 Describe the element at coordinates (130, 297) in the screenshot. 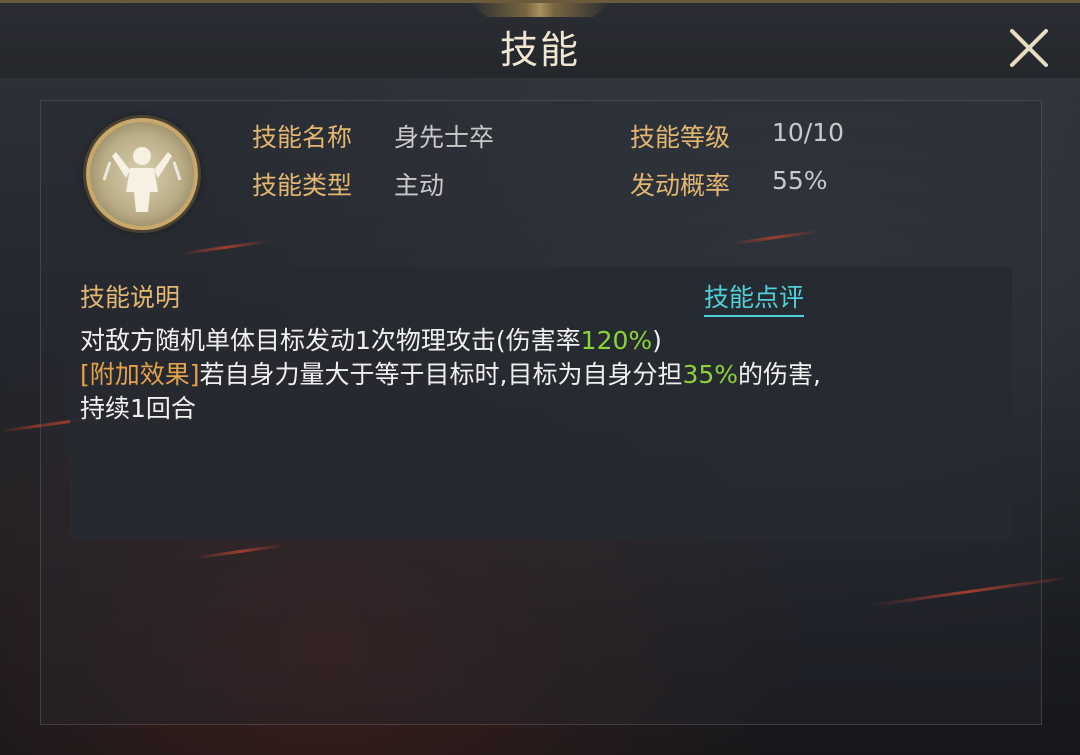

I see `description-title: 技能说明` at that location.